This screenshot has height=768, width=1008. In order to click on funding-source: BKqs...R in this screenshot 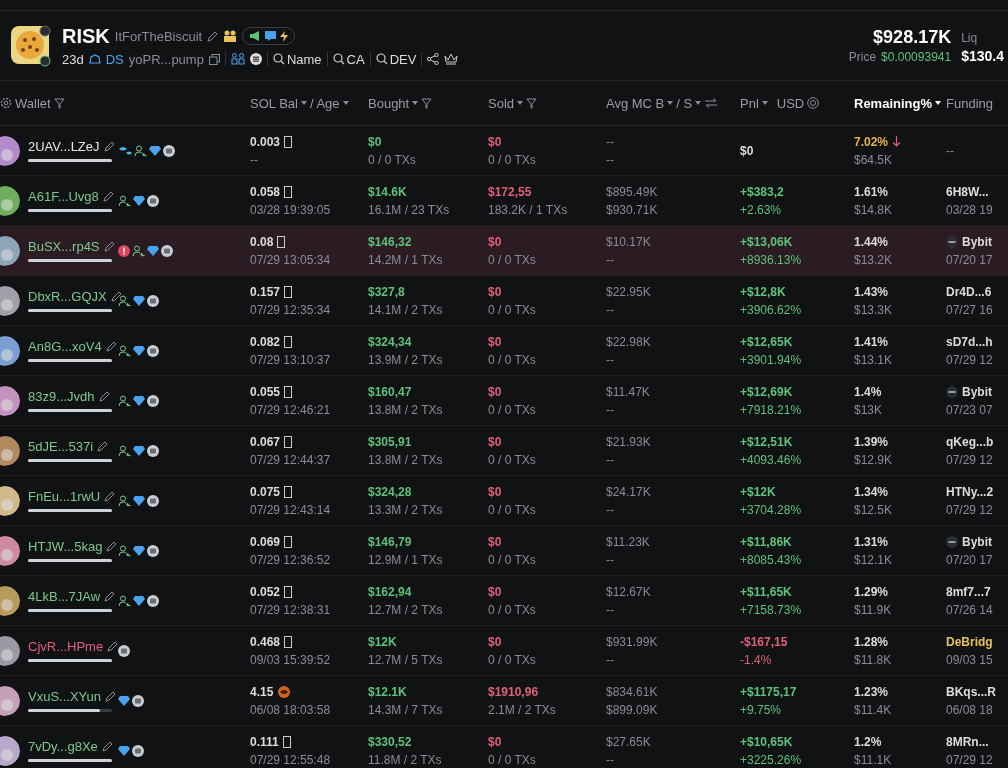, I will do `click(971, 691)`.